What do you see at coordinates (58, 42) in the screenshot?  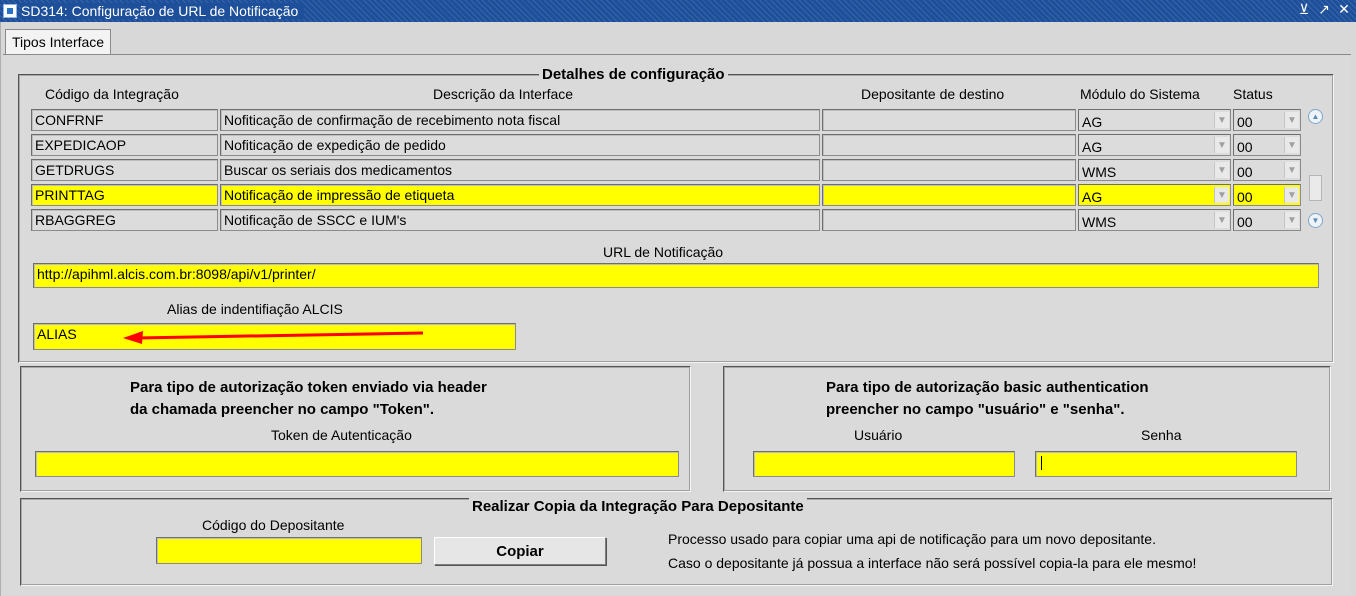 I see `tab-tipos-interface: Tipos Interface` at bounding box center [58, 42].